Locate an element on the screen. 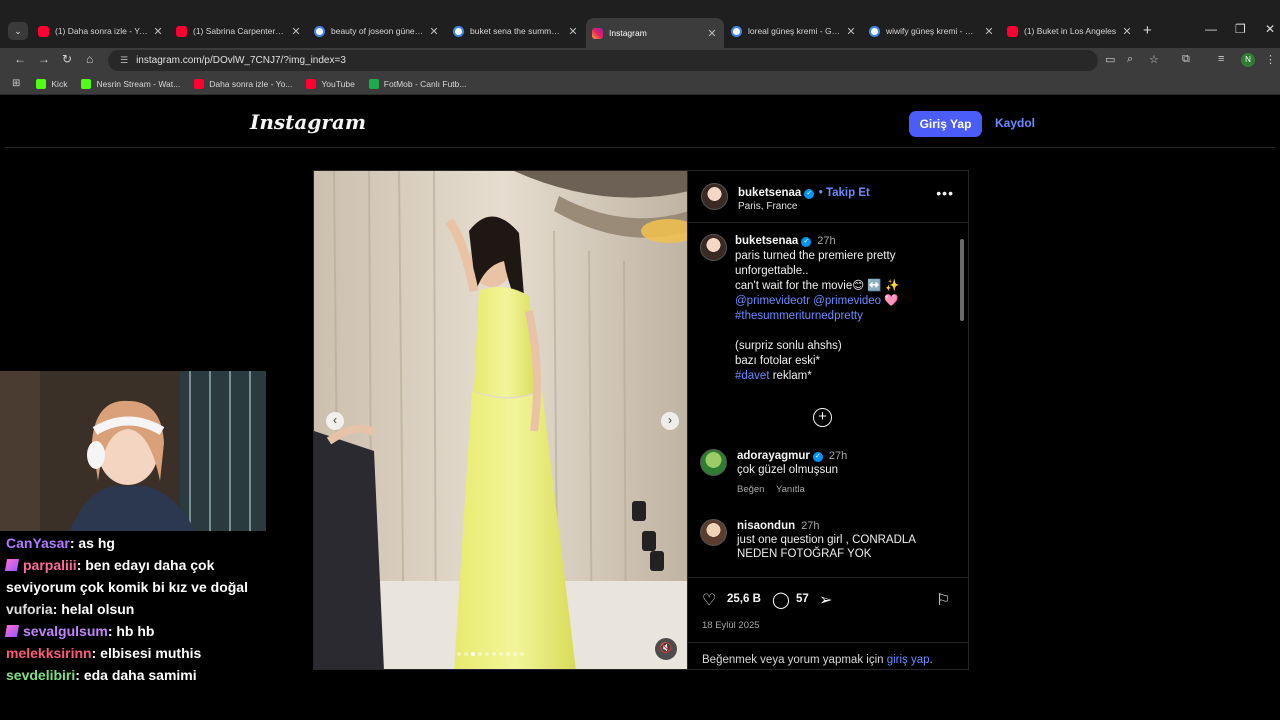  comment-text: çok güzel olmuşsun is located at coordinates (787, 470).